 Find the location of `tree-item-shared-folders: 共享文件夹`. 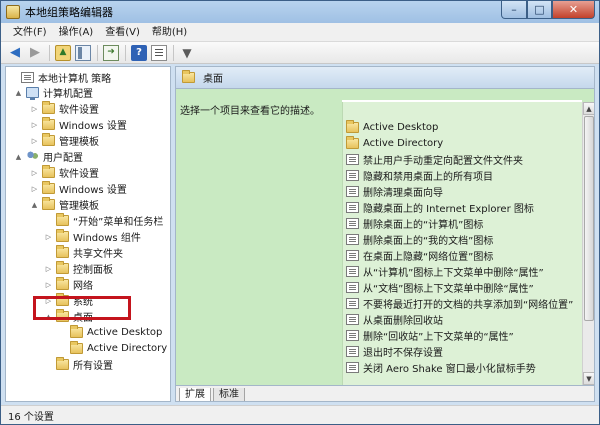

tree-item-shared-folders: 共享文件夹 is located at coordinates (83, 252).